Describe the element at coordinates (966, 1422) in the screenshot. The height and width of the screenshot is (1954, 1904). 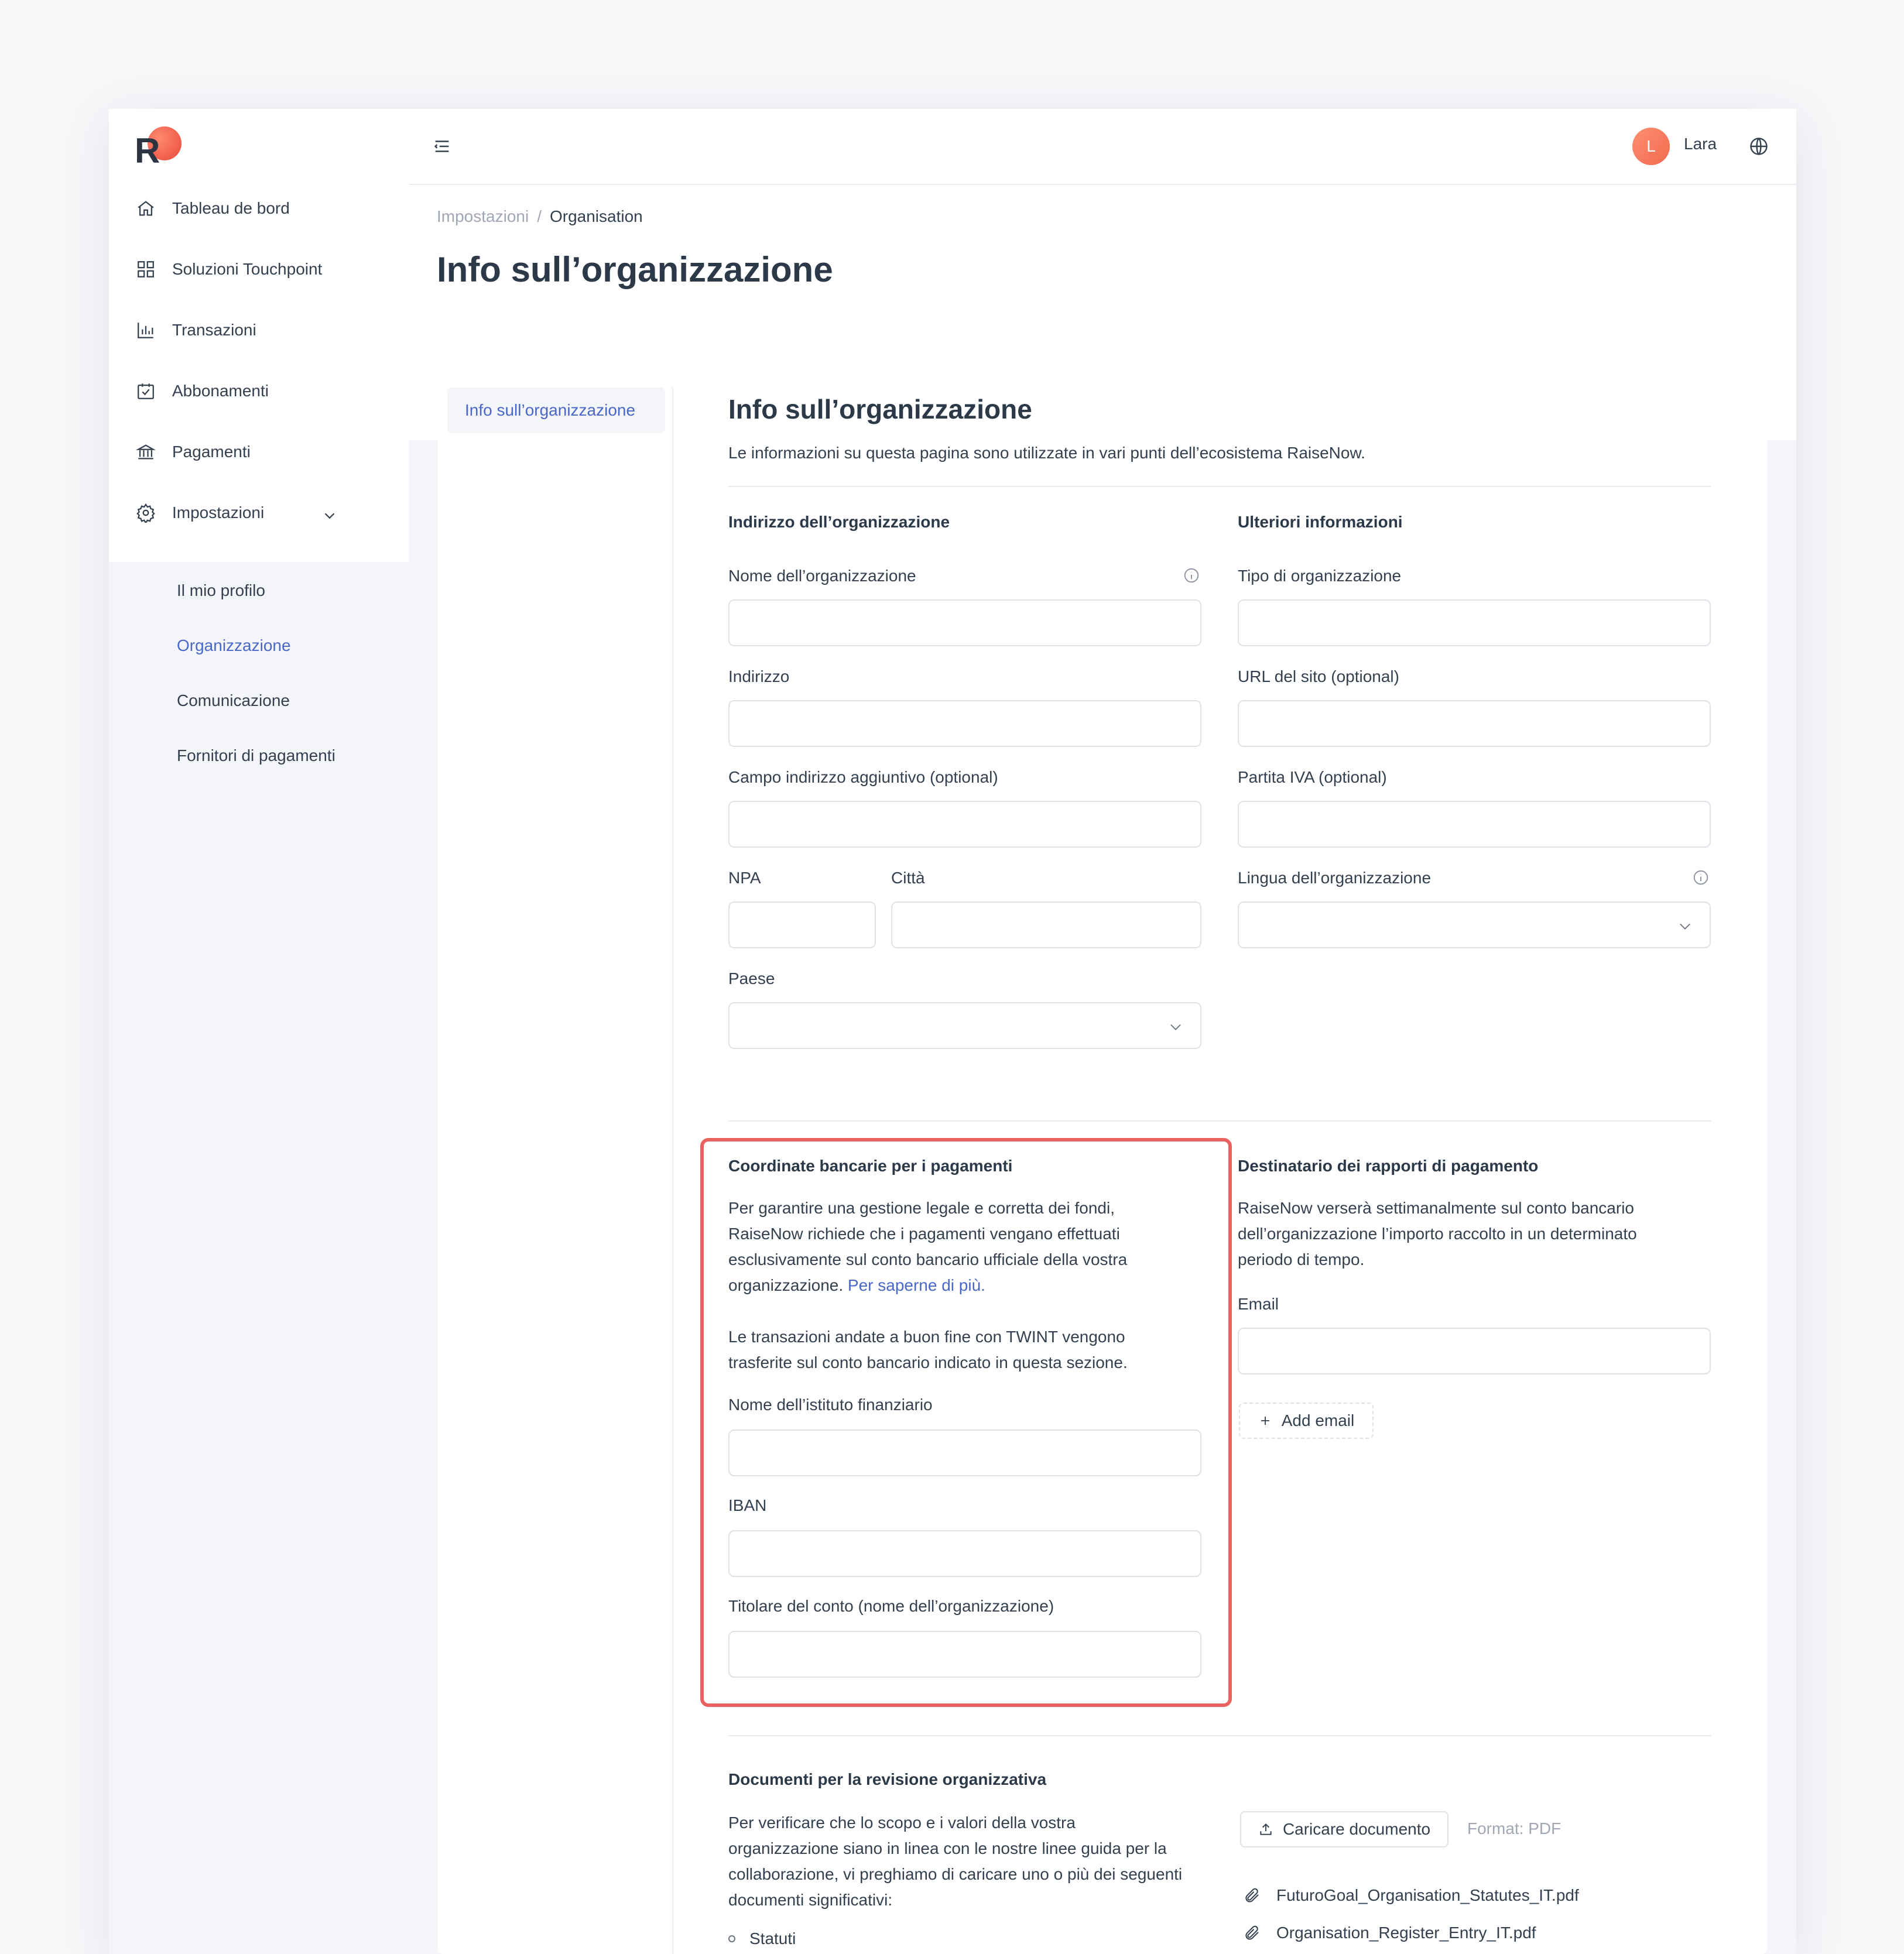
I see `bank-details-highlight` at that location.